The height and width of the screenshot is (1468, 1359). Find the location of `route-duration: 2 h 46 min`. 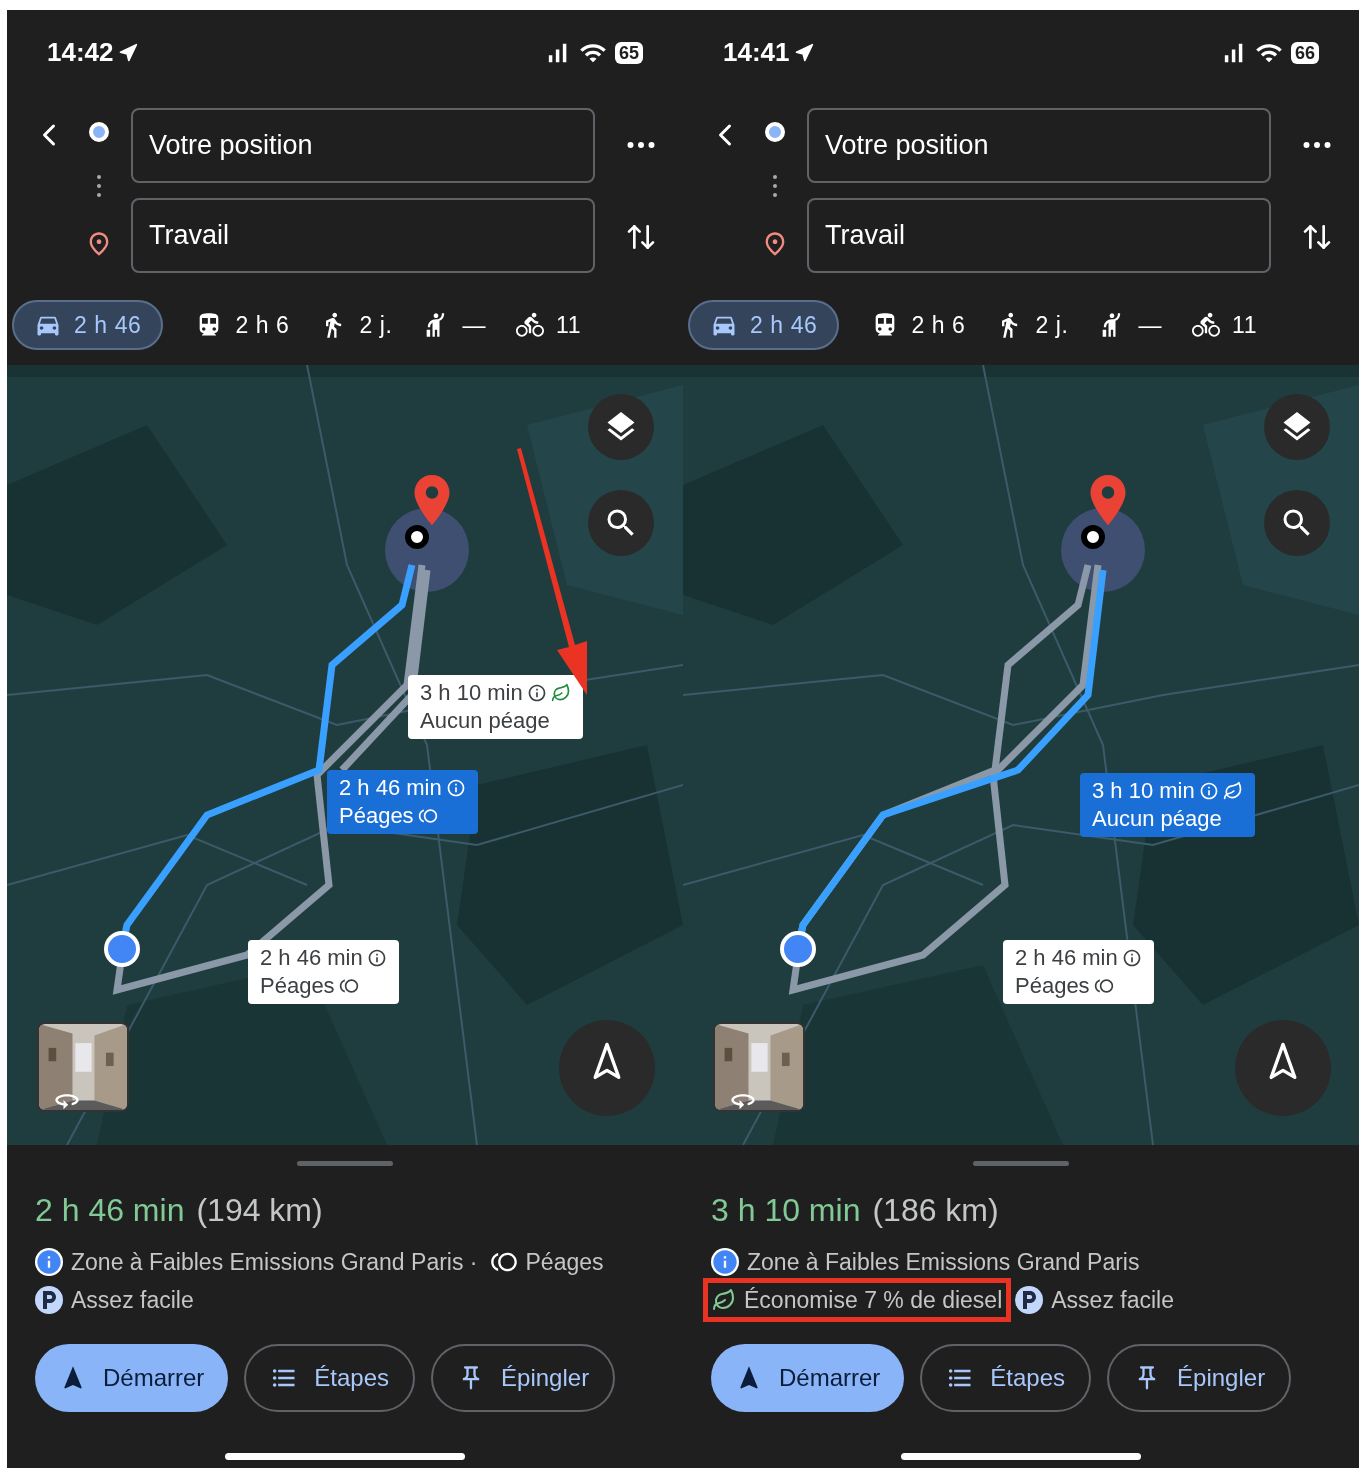

route-duration: 2 h 46 min is located at coordinates (110, 1210).